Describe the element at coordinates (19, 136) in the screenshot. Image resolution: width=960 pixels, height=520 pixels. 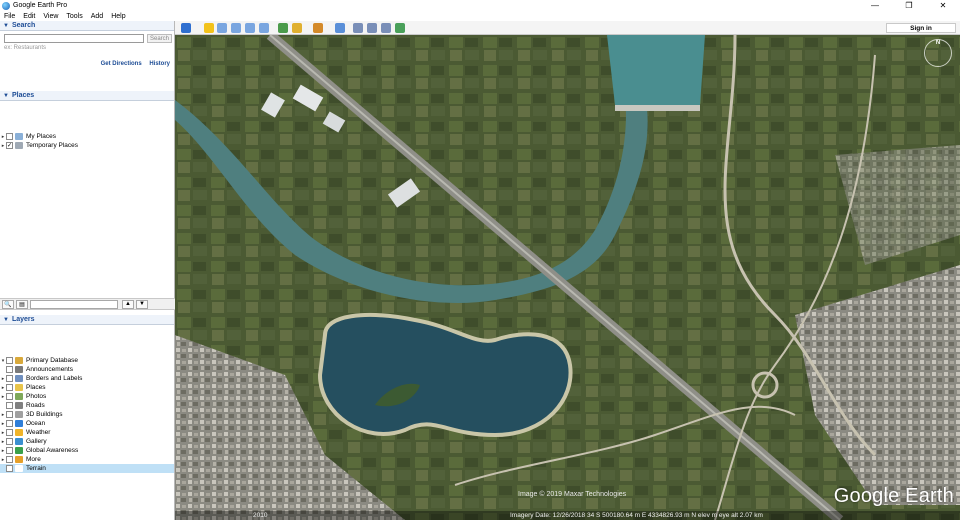
I see `folder-icon` at that location.